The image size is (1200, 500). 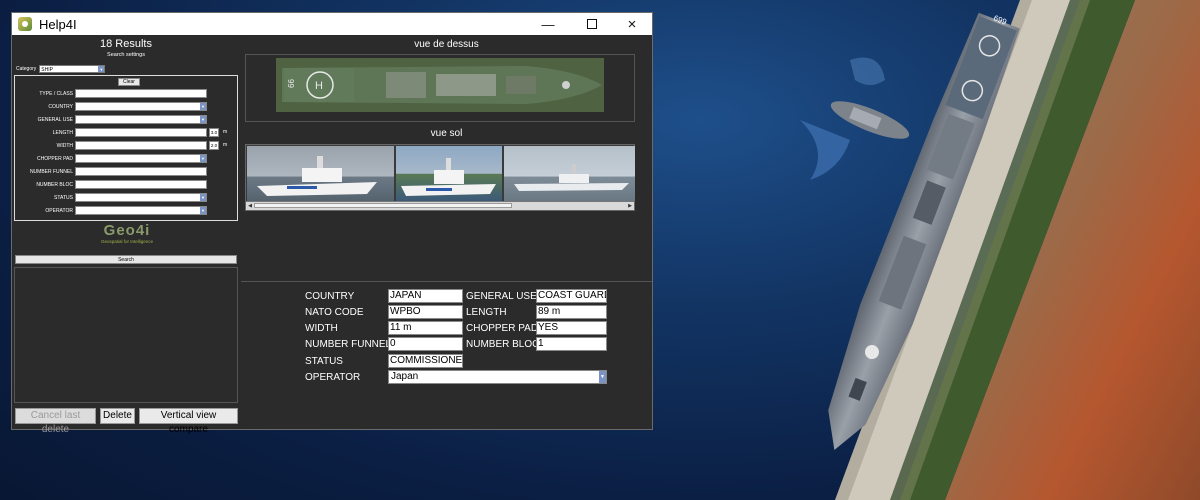 I want to click on close-icon: ×, so click(x=632, y=24).